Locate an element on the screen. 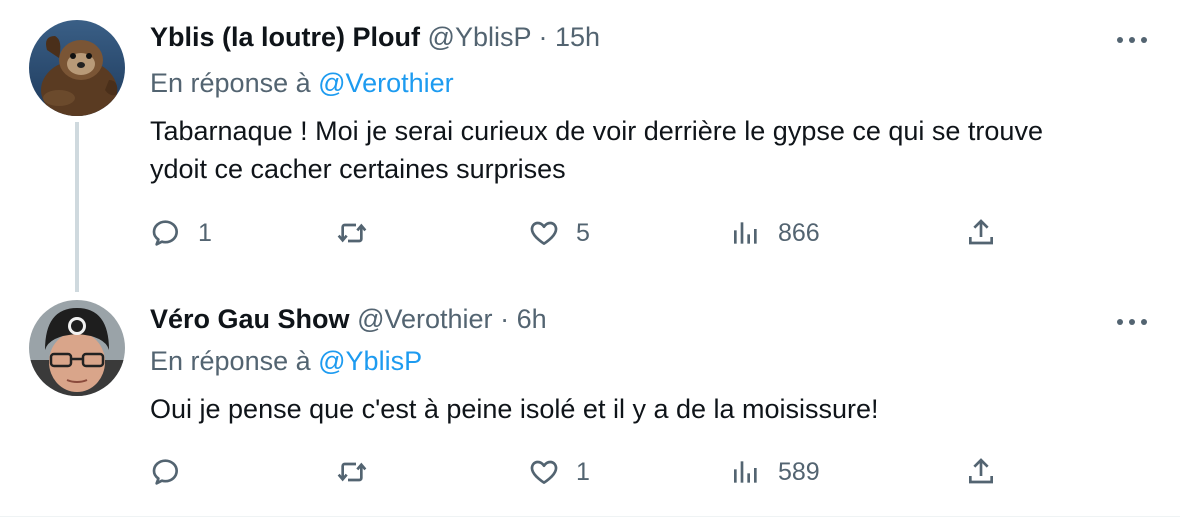 This screenshot has height=517, width=1180. user-handle: @YblisP is located at coordinates (479, 37).